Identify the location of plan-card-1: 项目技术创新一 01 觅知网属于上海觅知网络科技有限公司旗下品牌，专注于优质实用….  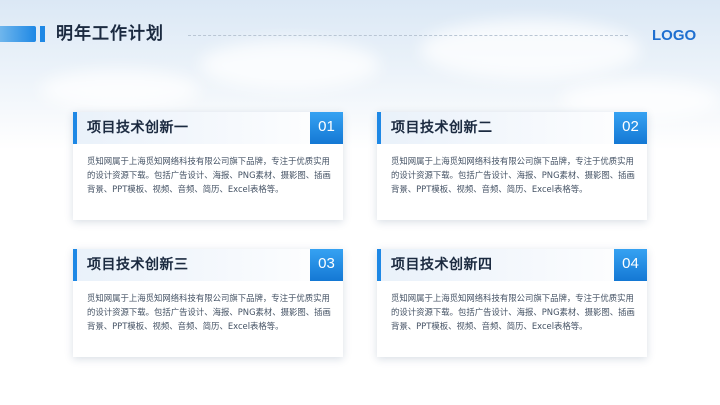
(208, 166).